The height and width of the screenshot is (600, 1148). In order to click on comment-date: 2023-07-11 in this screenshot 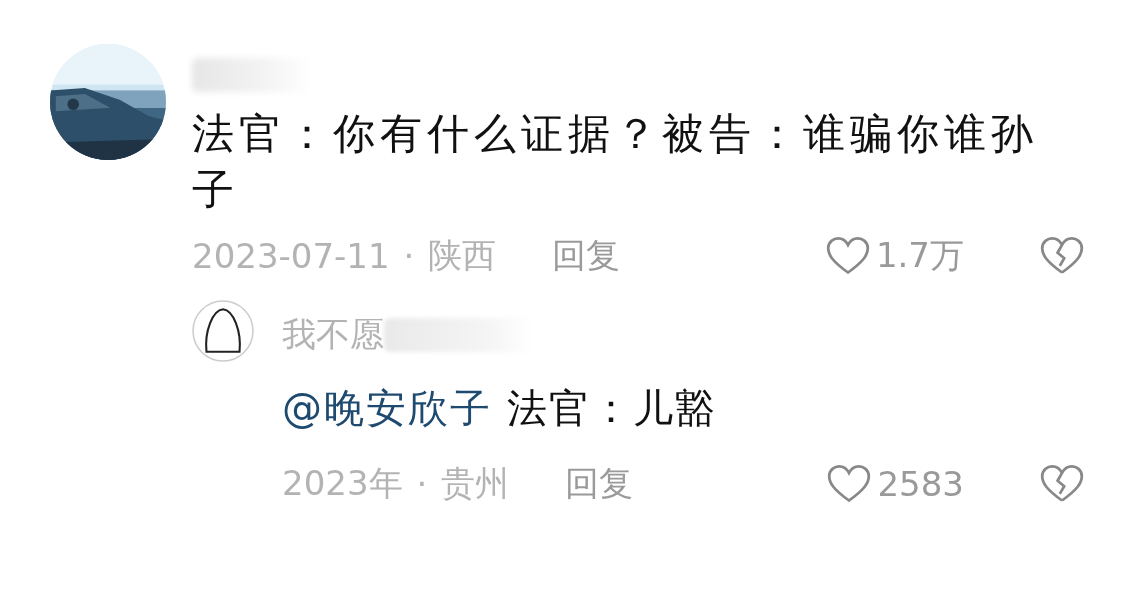, I will do `click(291, 256)`.